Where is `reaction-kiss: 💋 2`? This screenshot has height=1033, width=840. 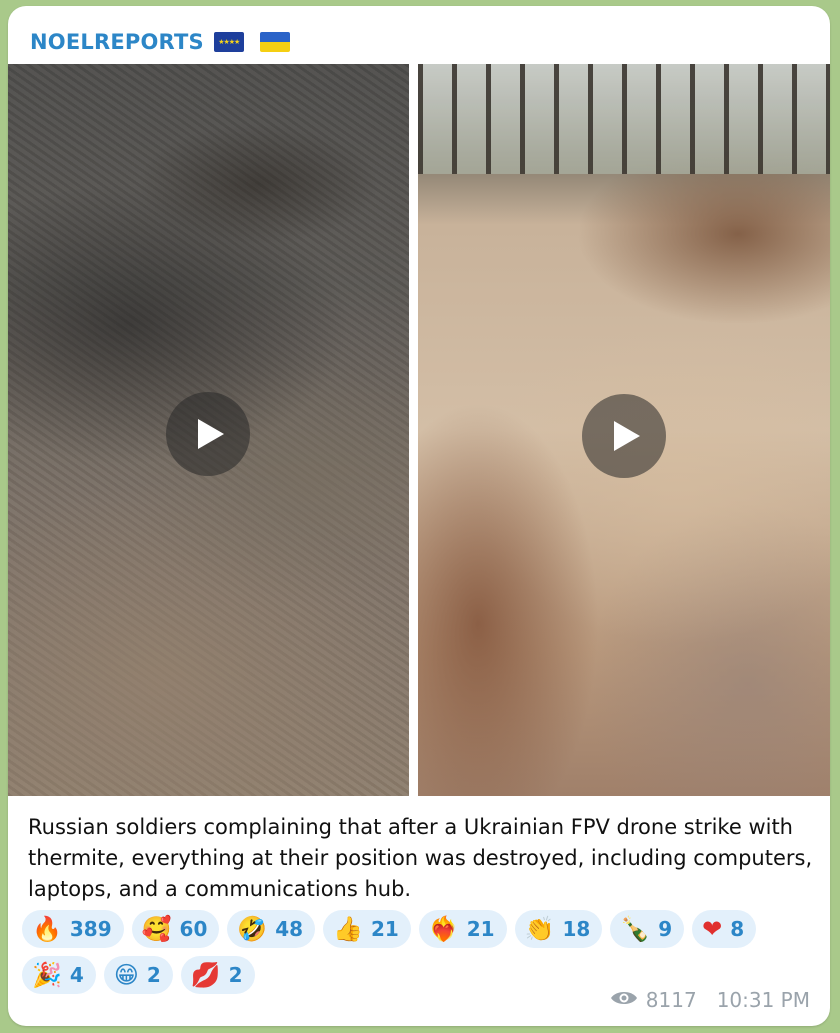
reaction-kiss: 💋 2 is located at coordinates (217, 975).